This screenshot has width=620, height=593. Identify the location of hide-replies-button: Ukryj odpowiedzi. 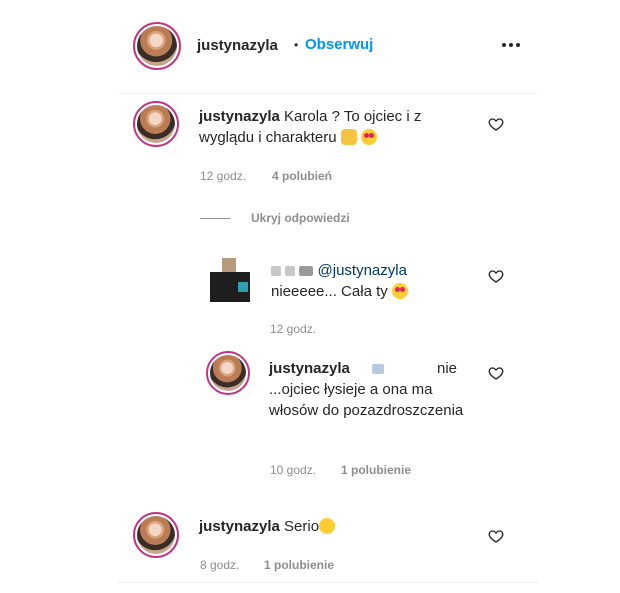
(300, 218).